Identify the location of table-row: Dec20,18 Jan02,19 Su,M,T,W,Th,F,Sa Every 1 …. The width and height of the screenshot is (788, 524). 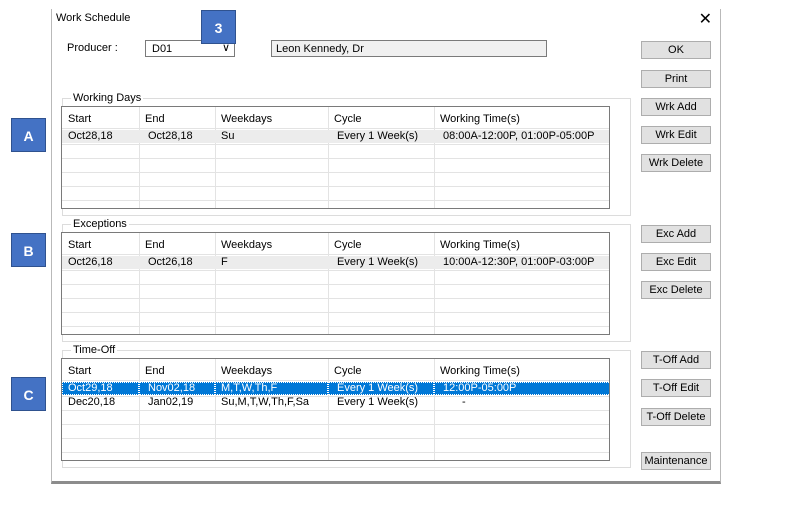
(335, 402).